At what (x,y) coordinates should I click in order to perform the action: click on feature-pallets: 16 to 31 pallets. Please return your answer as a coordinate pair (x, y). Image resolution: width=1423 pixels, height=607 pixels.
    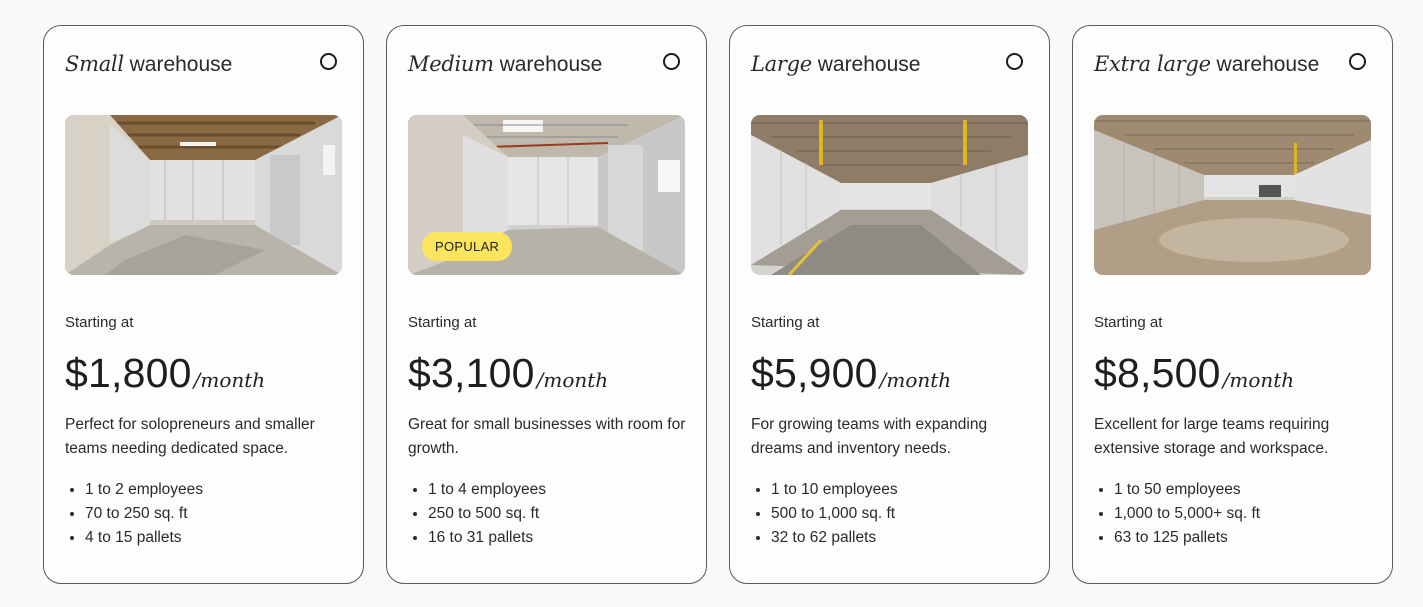
    Looking at the image, I should click on (487, 538).